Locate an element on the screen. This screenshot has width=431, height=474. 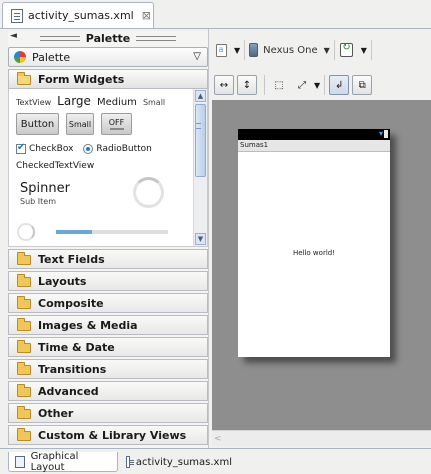
textview-samples: TextView Large Medium Small is located at coordinates (90, 101).